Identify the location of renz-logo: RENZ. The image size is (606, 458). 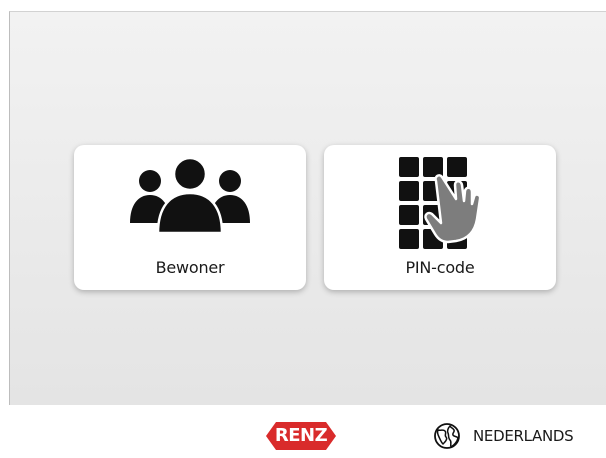
(301, 436).